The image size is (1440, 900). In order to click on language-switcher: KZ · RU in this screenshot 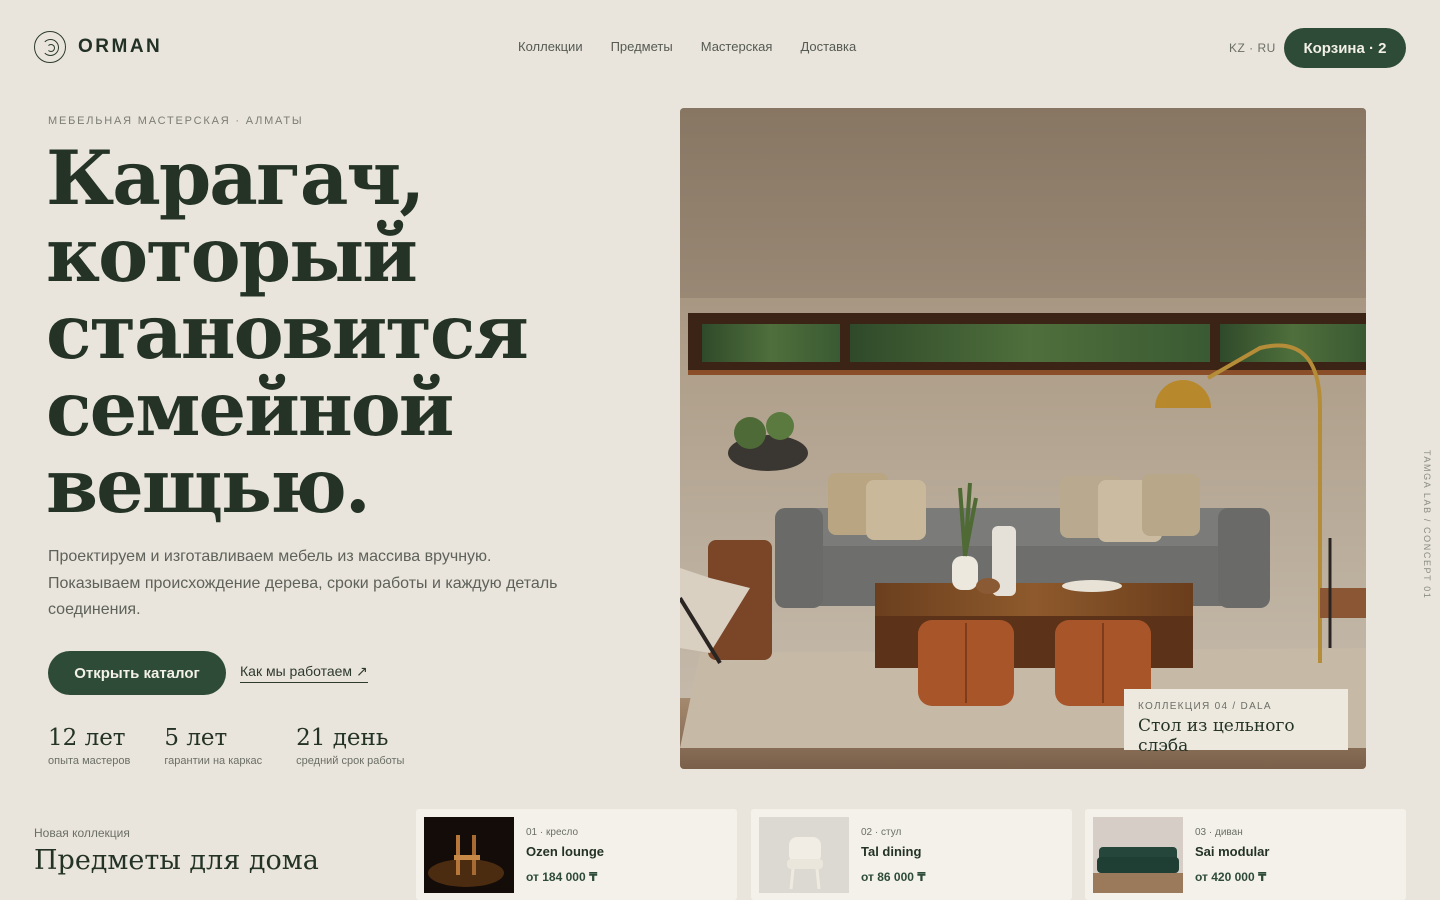, I will do `click(1252, 48)`.